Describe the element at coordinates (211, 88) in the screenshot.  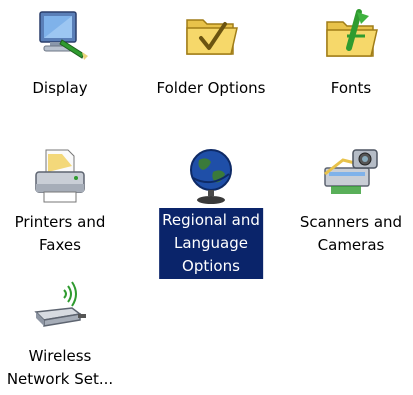
I see `folder-options-label: Folder Options` at that location.